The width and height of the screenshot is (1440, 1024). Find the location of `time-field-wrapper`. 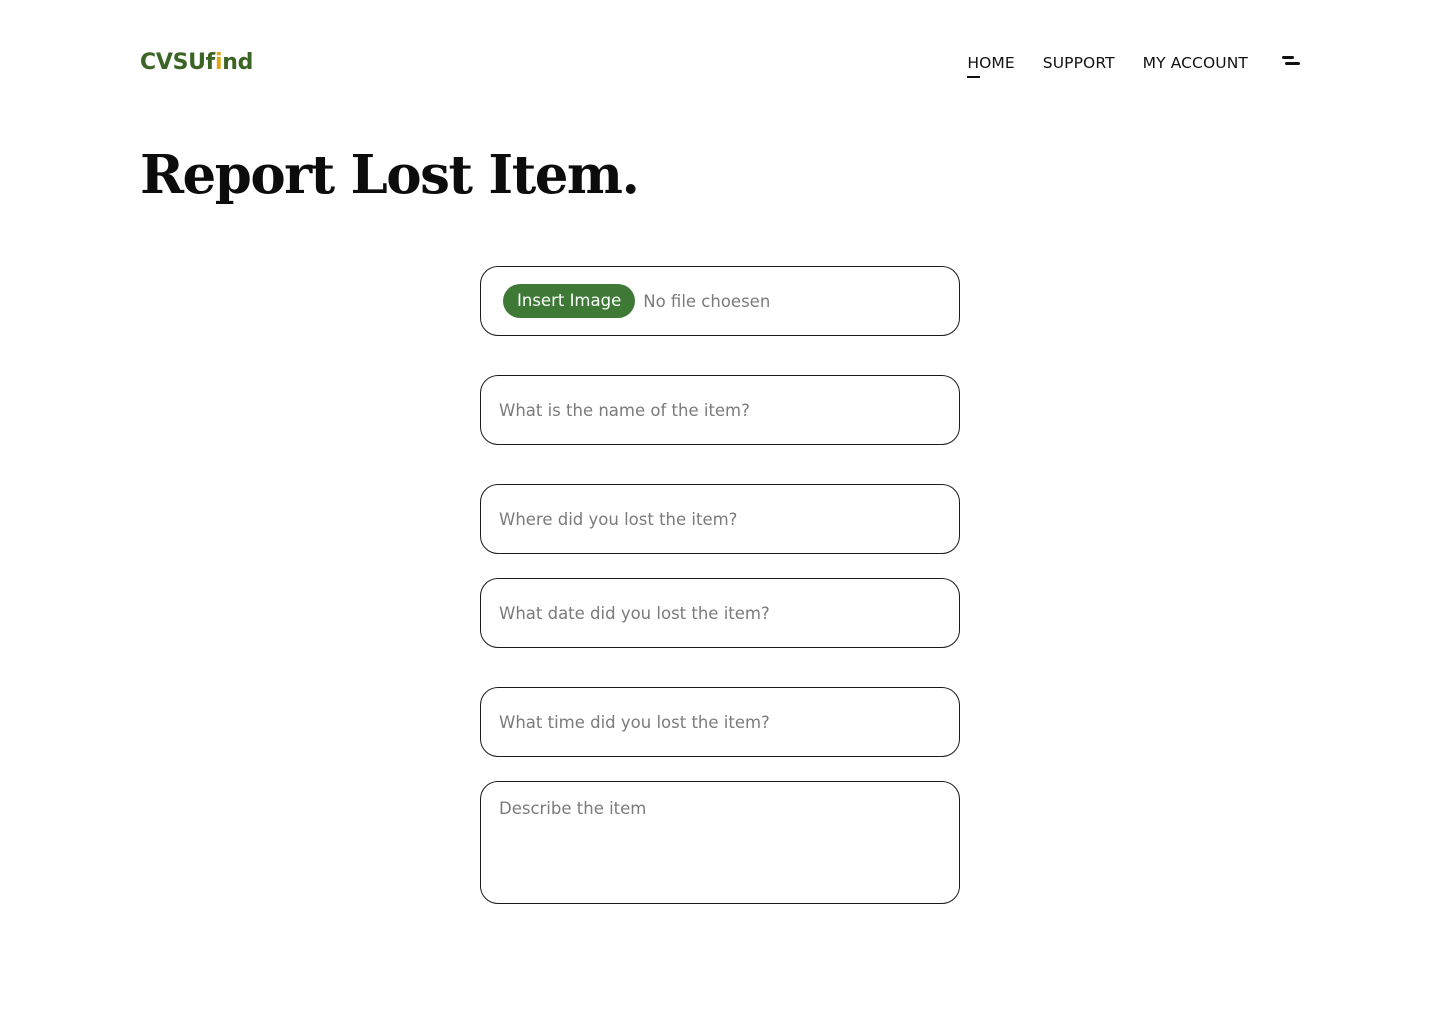

time-field-wrapper is located at coordinates (720, 722).